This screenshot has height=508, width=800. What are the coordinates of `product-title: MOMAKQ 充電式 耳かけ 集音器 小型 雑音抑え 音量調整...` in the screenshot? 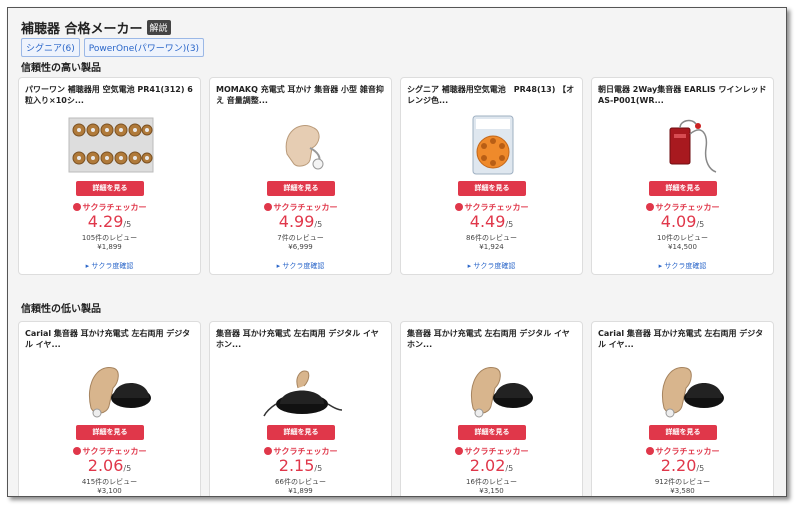 It's located at (300, 96).